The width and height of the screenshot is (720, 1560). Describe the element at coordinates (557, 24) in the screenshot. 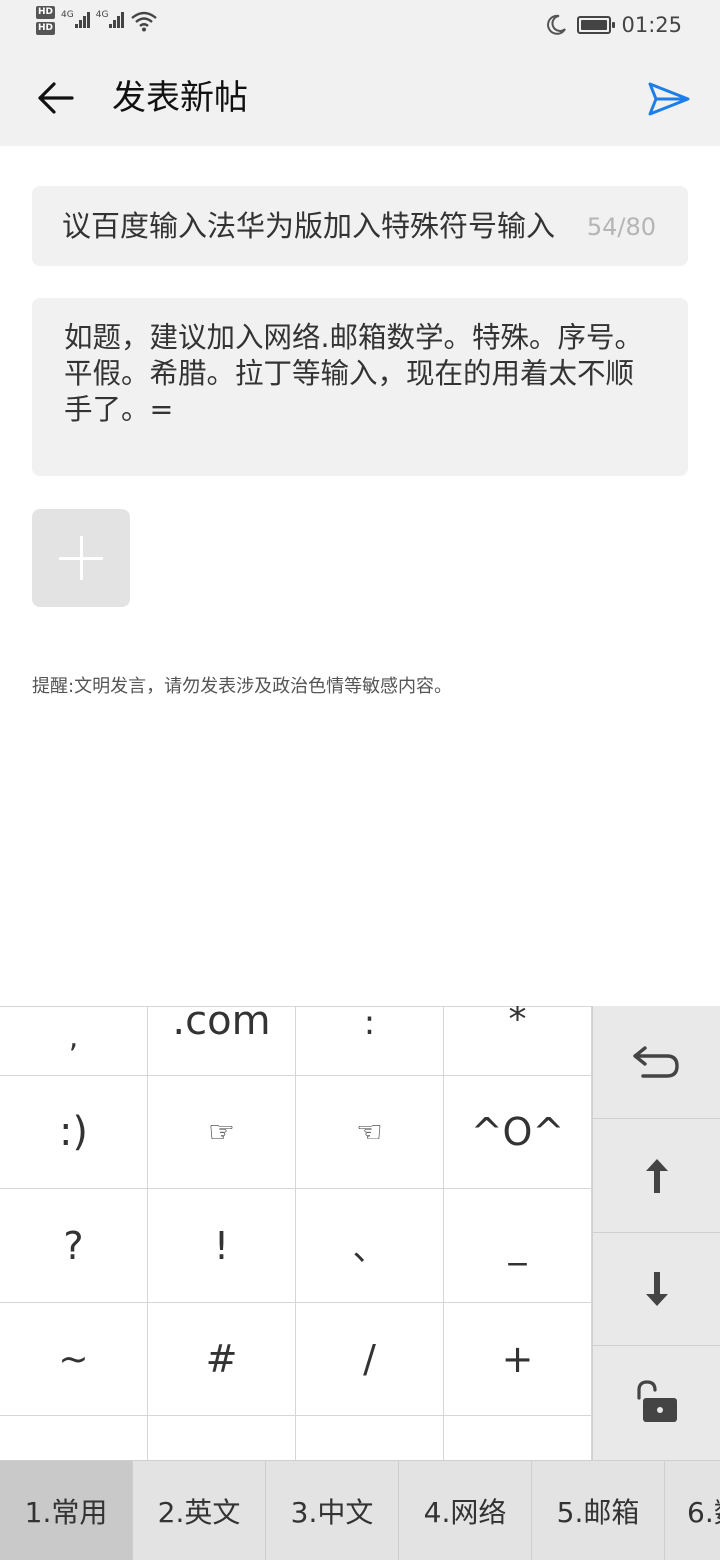

I see `moon-icon` at that location.